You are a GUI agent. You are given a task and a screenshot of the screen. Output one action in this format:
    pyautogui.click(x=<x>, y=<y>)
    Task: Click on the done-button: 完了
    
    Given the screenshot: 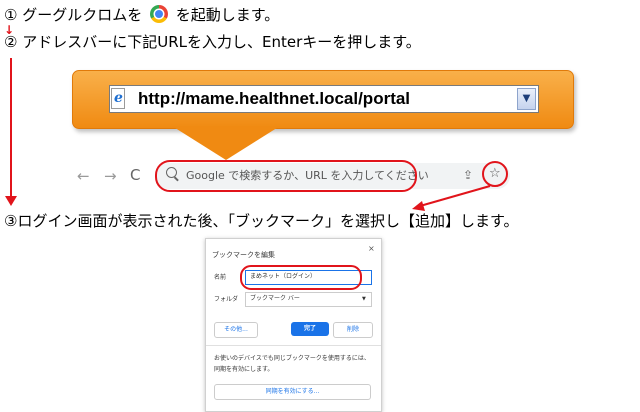 What is the action you would take?
    pyautogui.click(x=310, y=329)
    